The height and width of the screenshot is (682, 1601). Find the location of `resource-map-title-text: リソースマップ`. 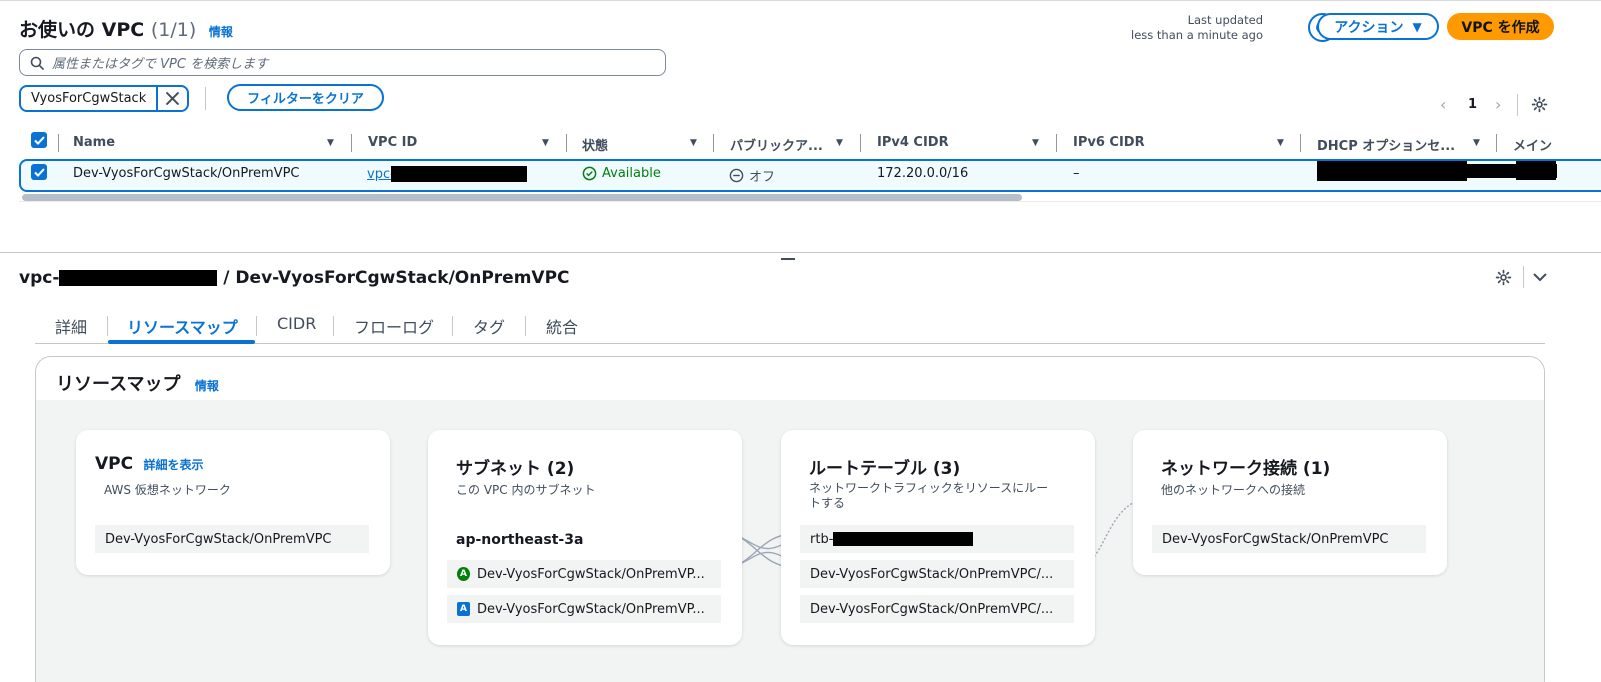

resource-map-title-text: リソースマップ is located at coordinates (118, 384).